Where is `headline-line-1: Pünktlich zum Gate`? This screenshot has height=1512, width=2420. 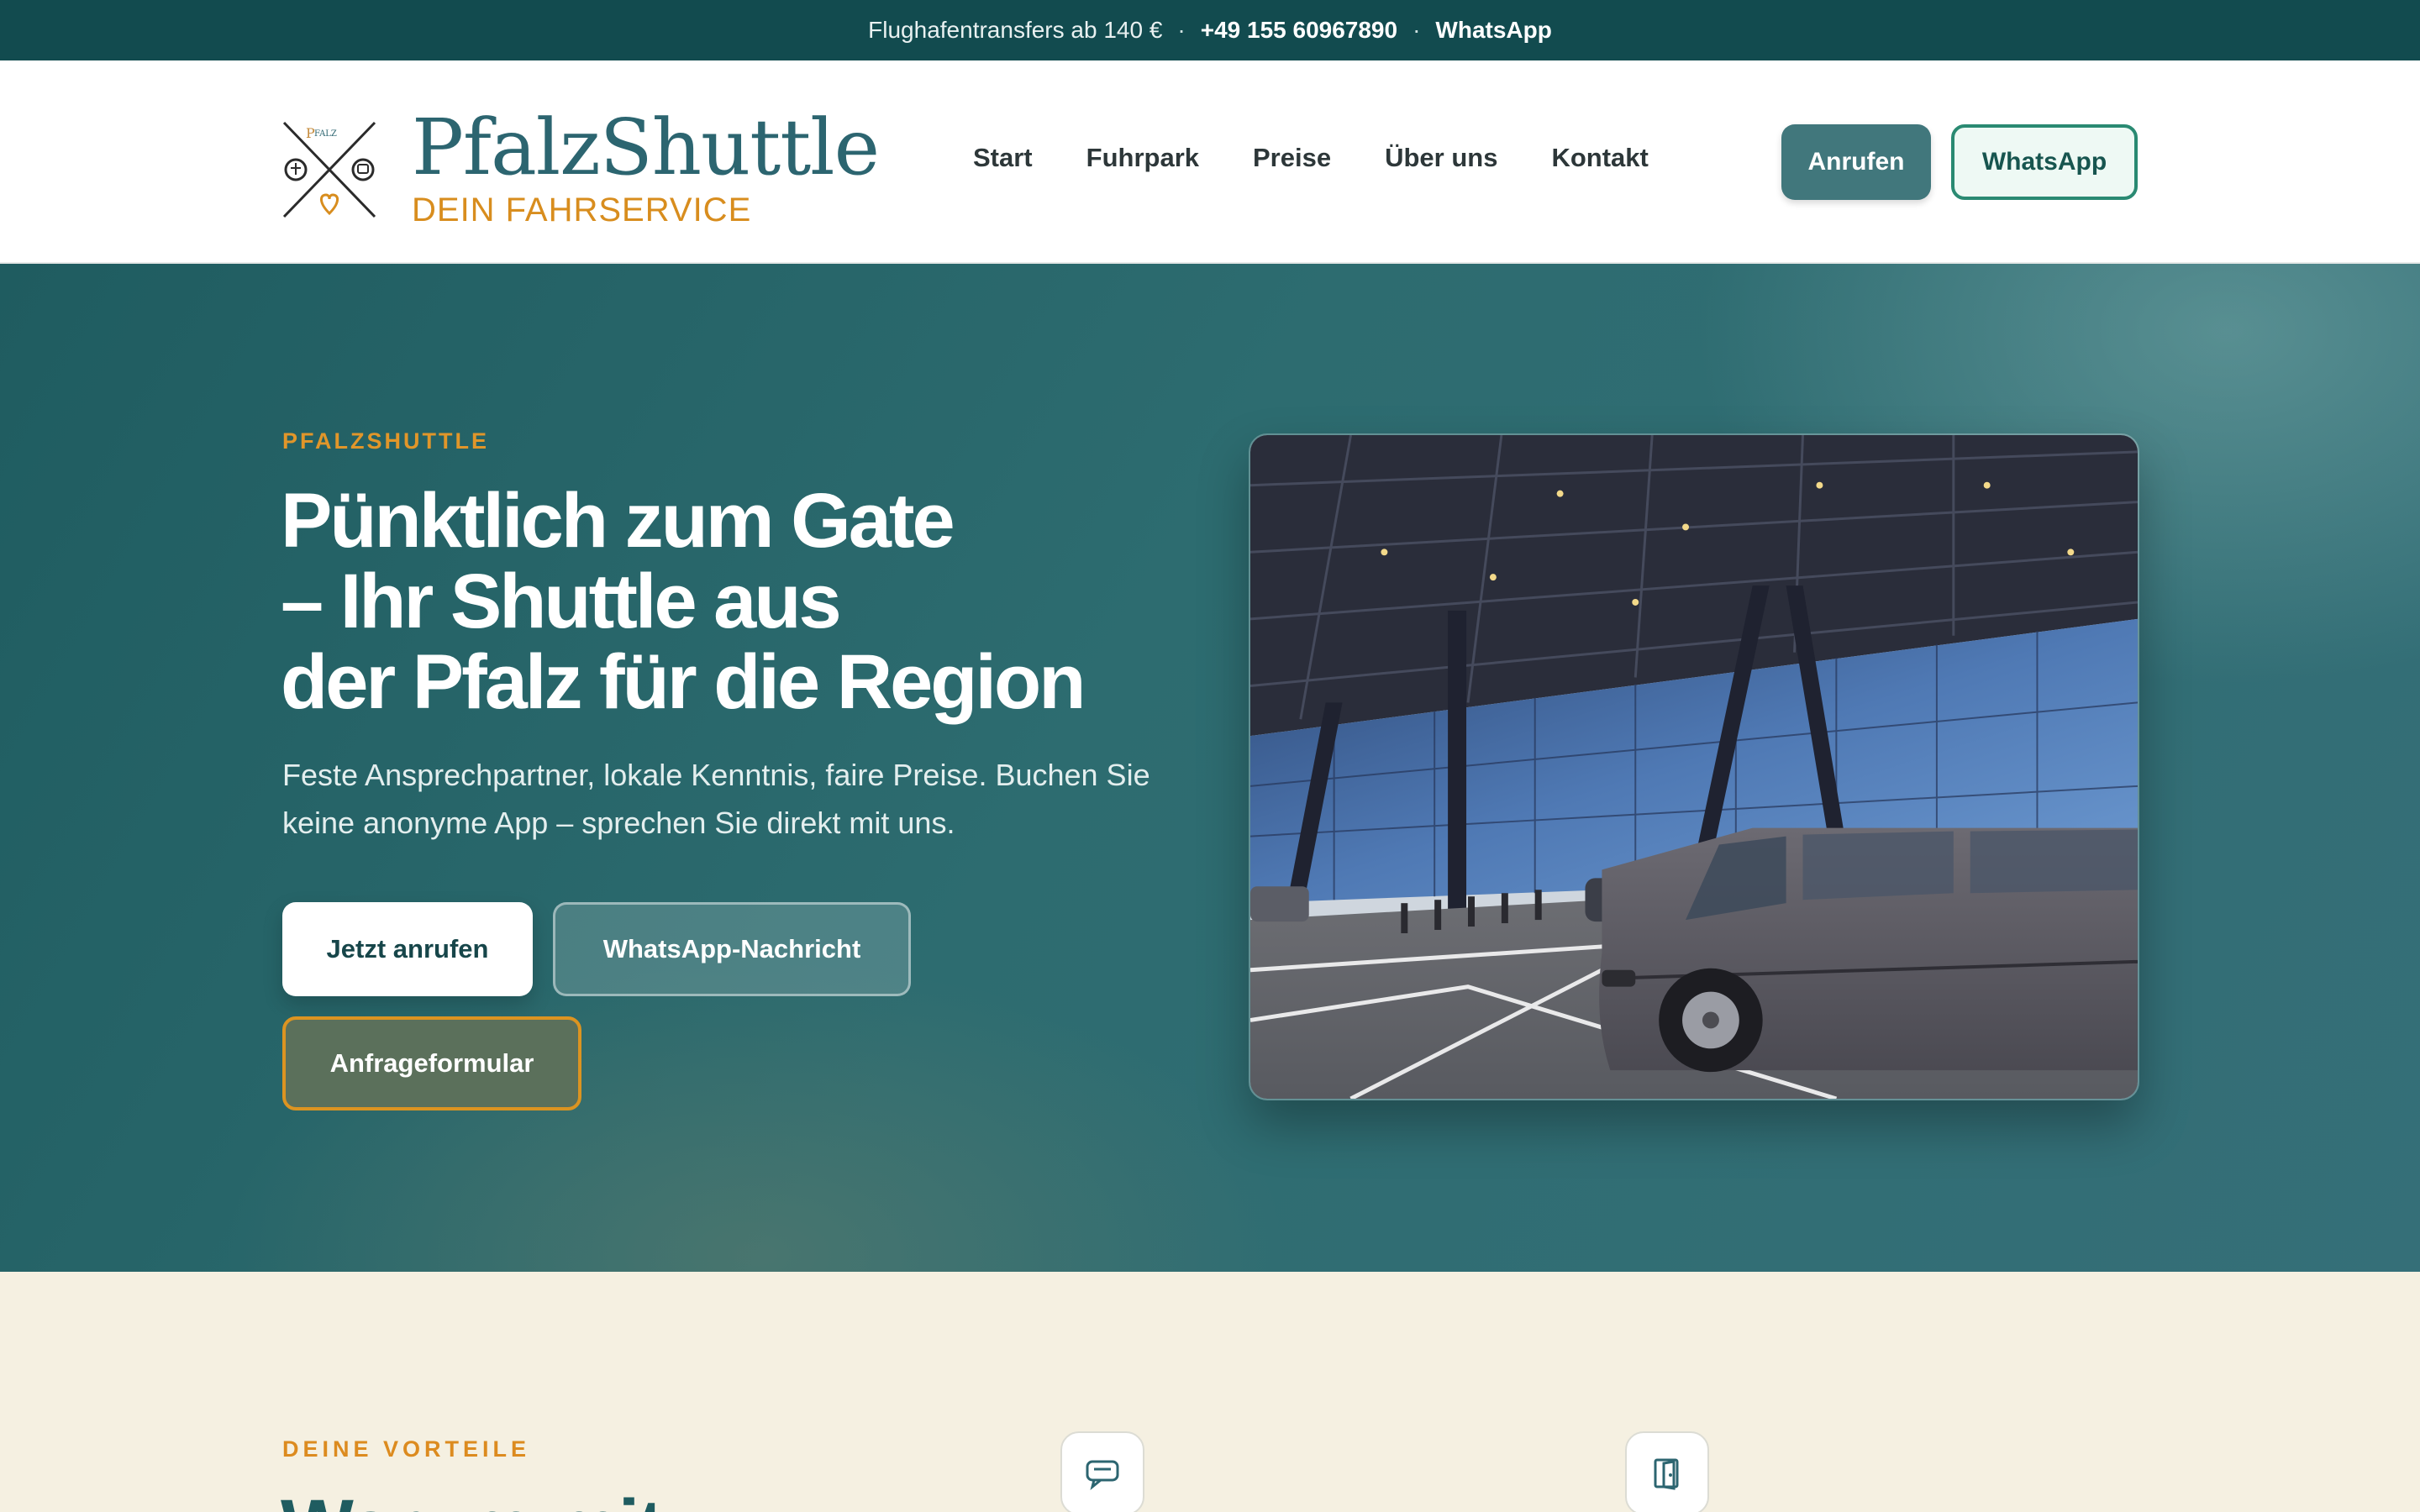
headline-line-1: Pünktlich zum Gate is located at coordinates (618, 521).